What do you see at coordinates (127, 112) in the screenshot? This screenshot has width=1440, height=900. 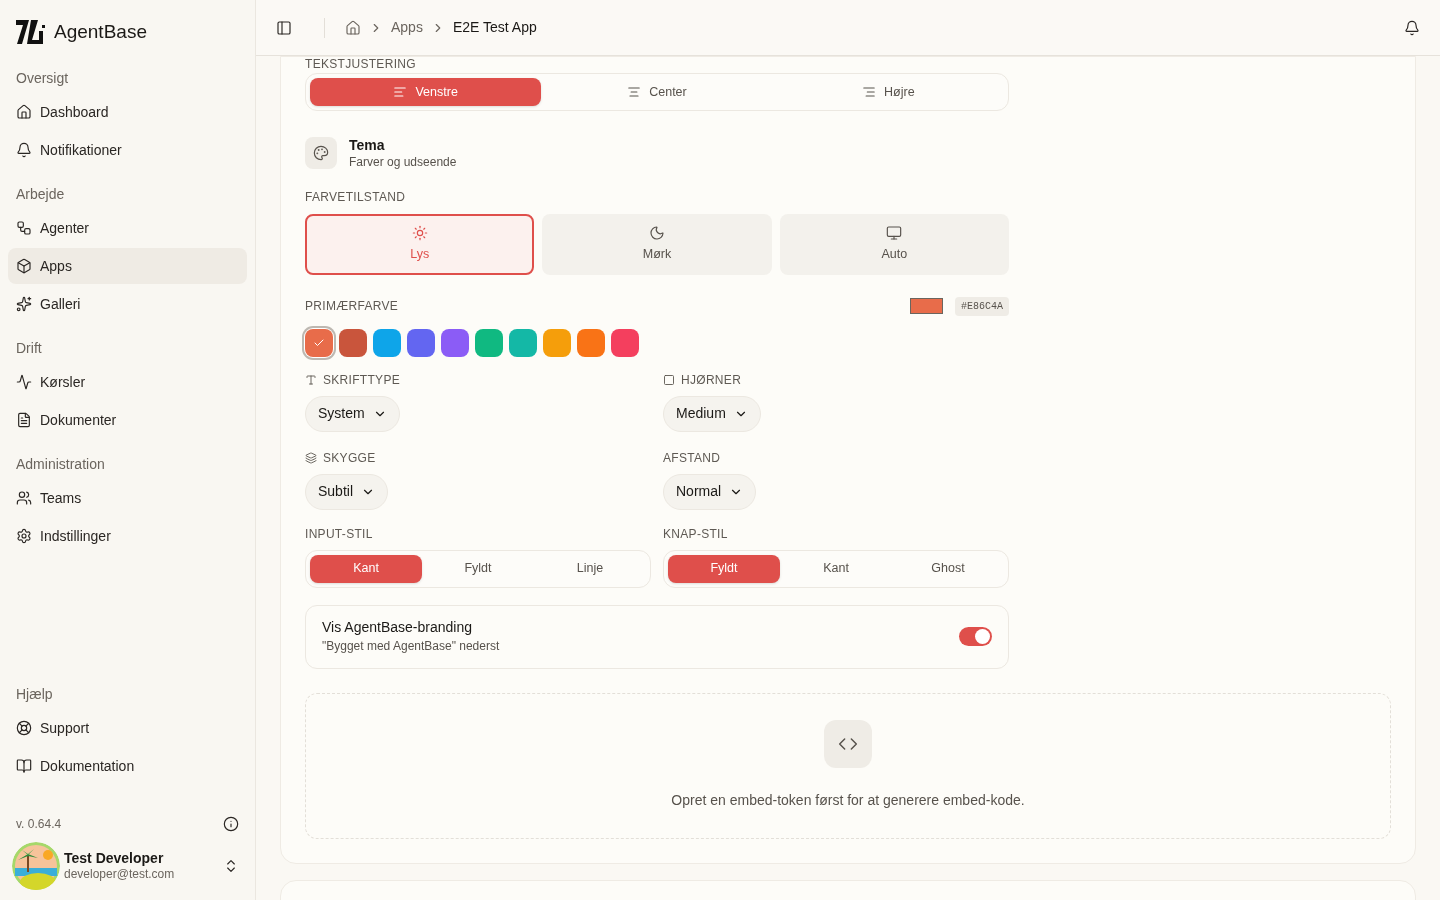 I see `sidebar-item: Dashboard` at bounding box center [127, 112].